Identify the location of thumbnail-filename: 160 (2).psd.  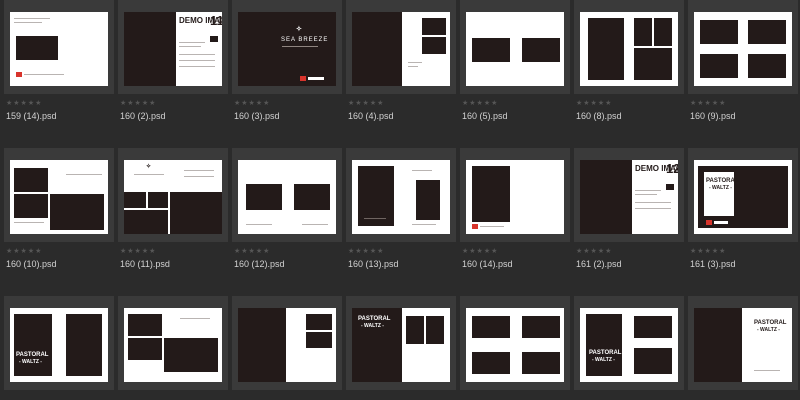
(143, 116).